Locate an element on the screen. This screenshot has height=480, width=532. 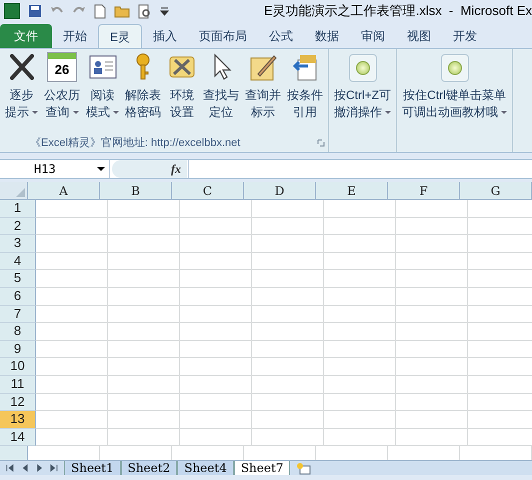
column-header: B is located at coordinates (136, 190).